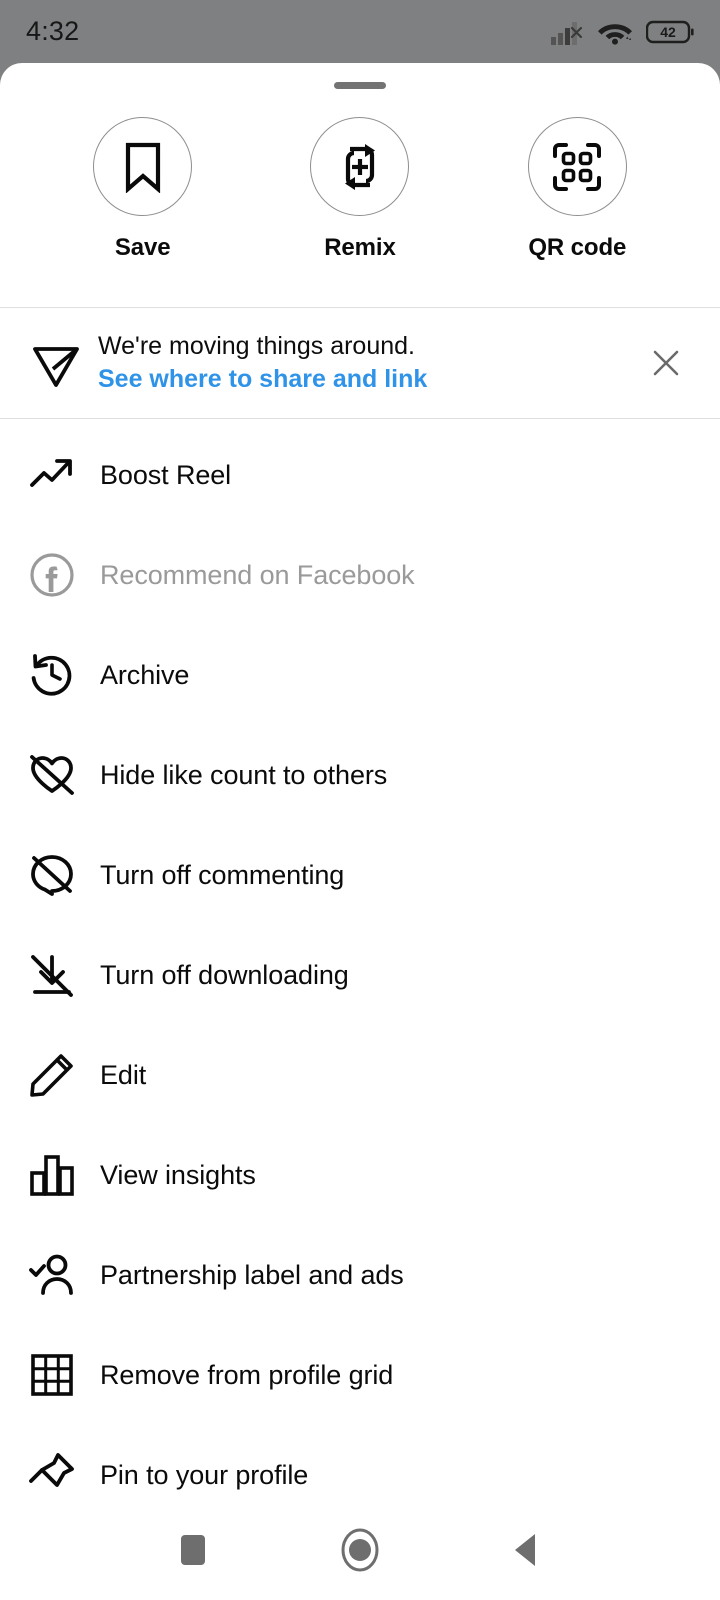 This screenshot has height=1600, width=720. I want to click on wifi-icon, so click(615, 34).